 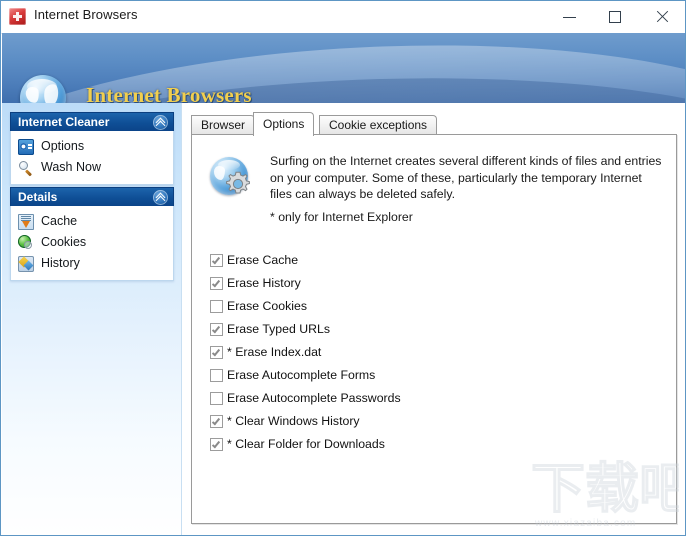 What do you see at coordinates (314, 398) in the screenshot?
I see `checkbox-label-erase-autocomplete-passwords: Erase Autocomplete Passwords` at bounding box center [314, 398].